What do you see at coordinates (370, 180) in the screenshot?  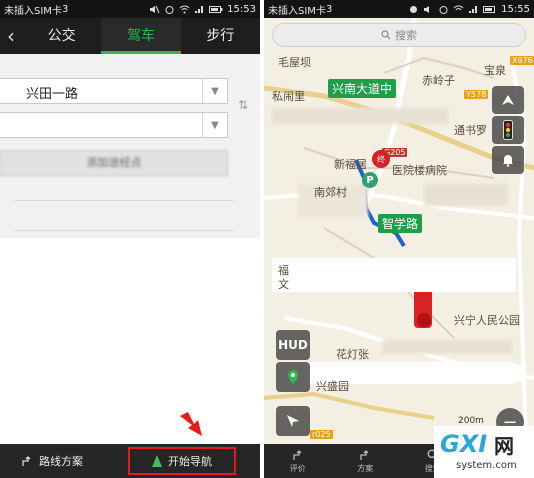 I see `parking-marker-icon: P` at bounding box center [370, 180].